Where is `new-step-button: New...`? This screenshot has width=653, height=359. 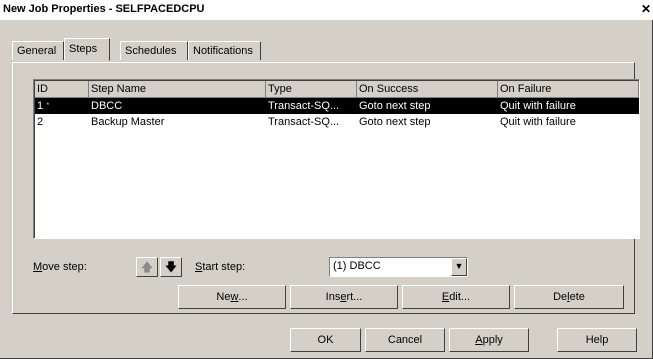
new-step-button: New... is located at coordinates (232, 297).